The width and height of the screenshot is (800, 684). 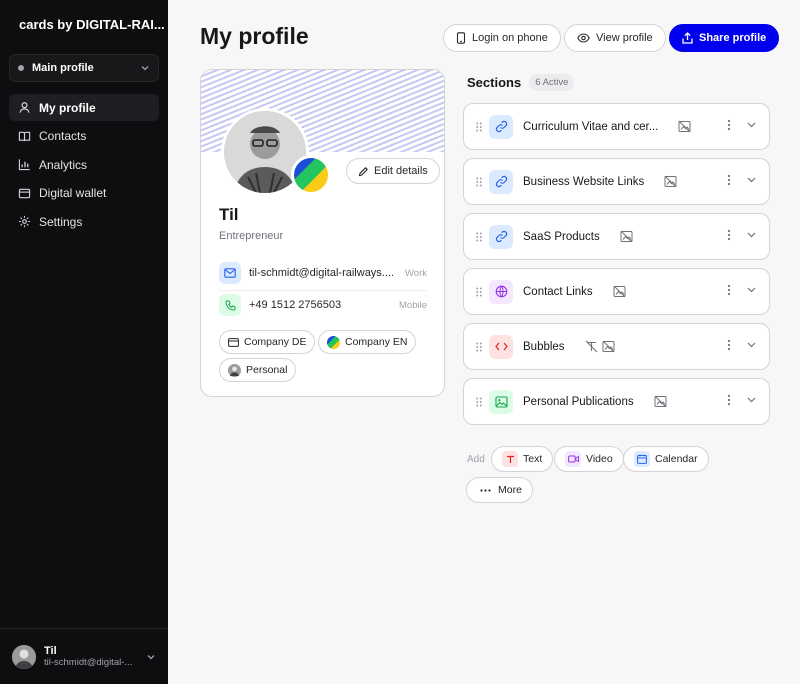 I want to click on mail-icon, so click(x=230, y=273).